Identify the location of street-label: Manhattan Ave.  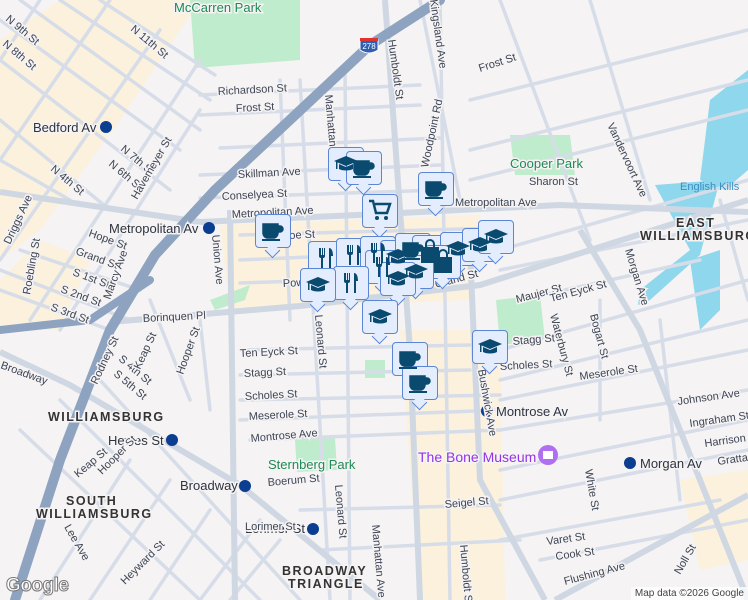
(378, 561).